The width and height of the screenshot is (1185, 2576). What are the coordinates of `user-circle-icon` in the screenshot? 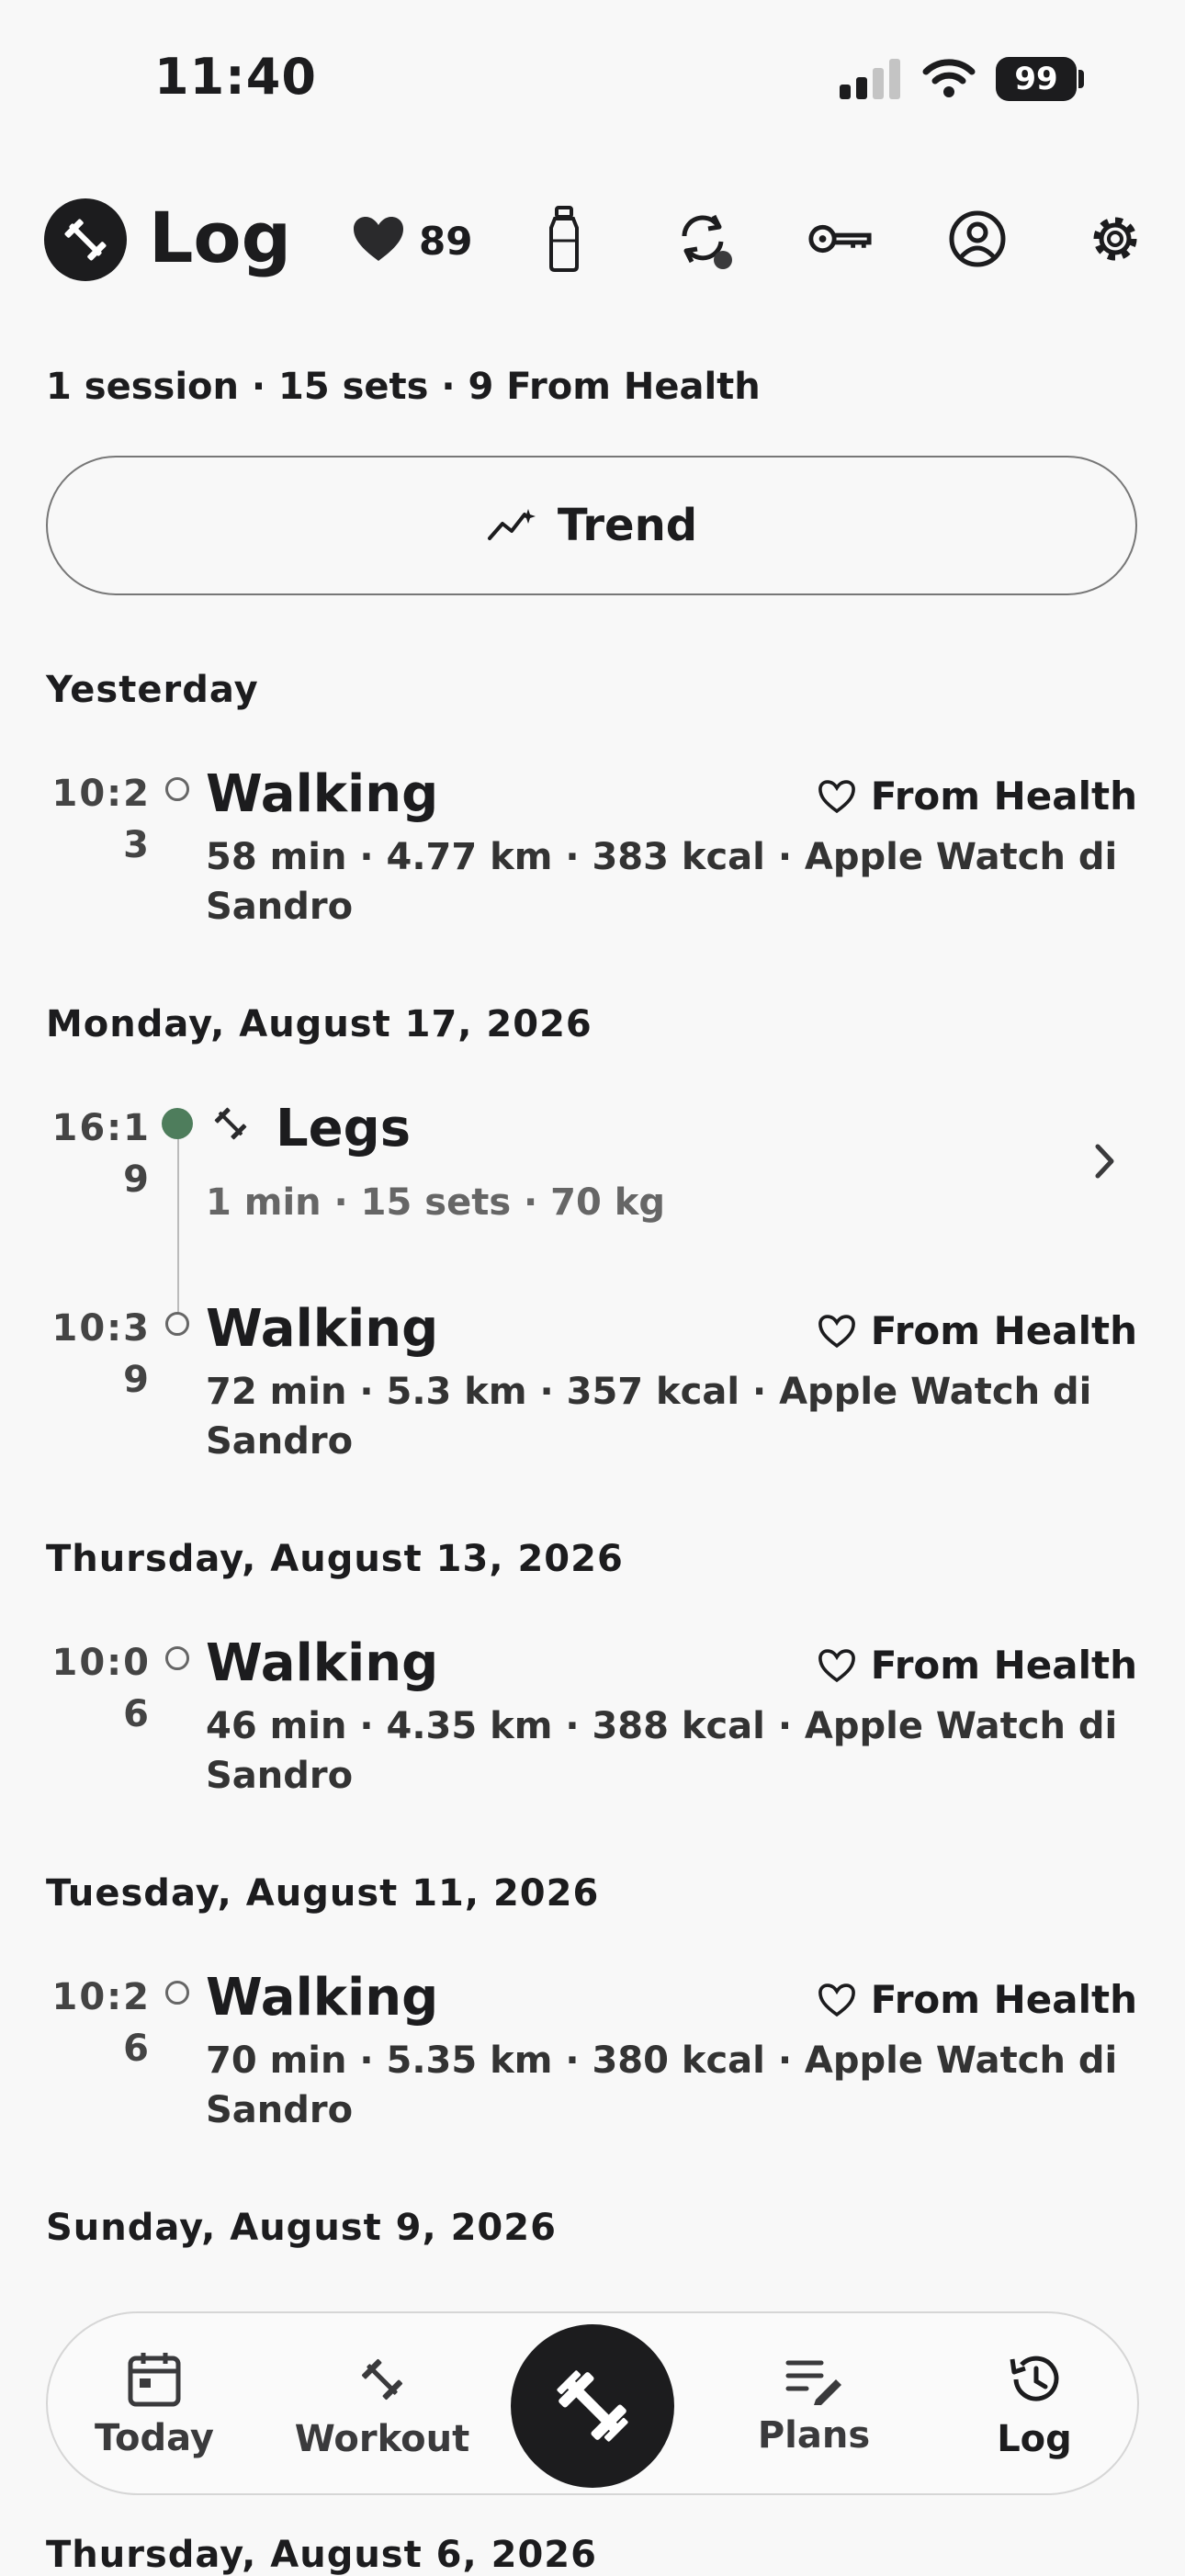 It's located at (977, 238).